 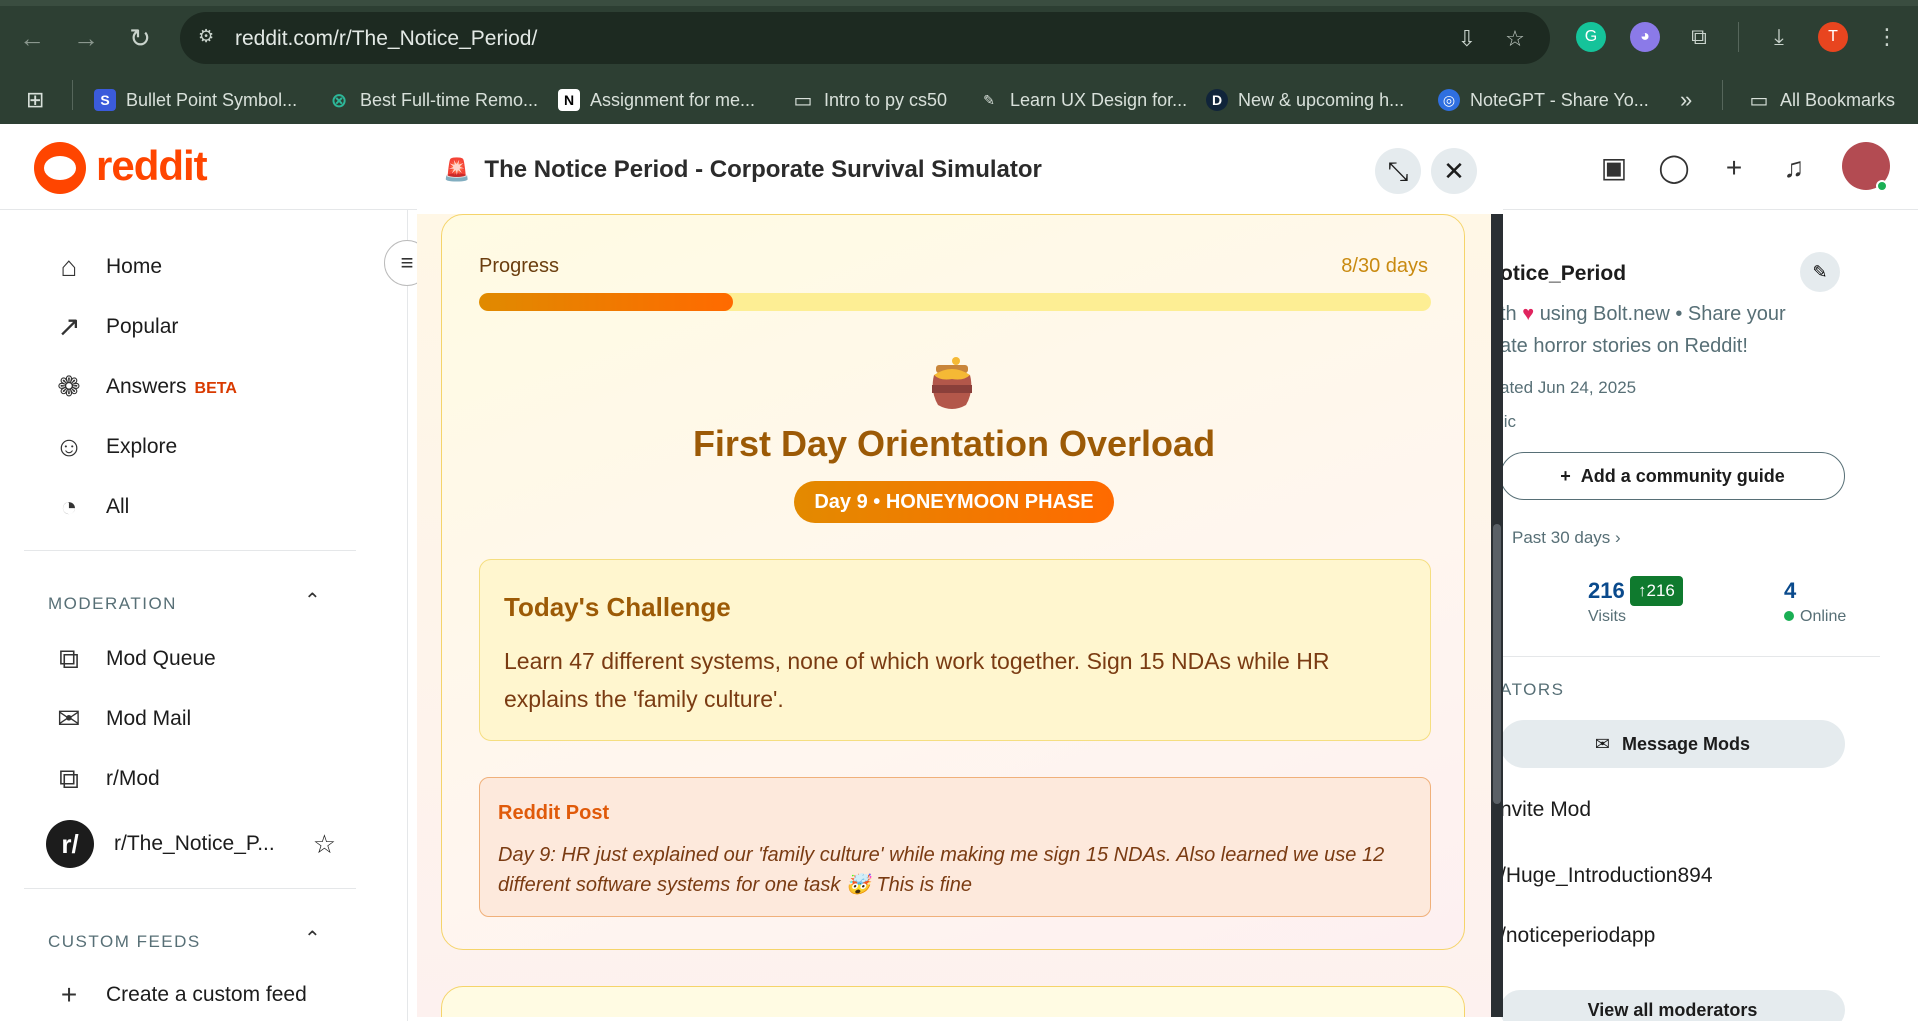 I want to click on sidebar-item-label: r/Mod, so click(x=133, y=778).